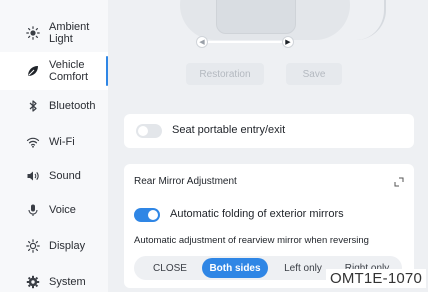  What do you see at coordinates (229, 130) in the screenshot?
I see `portable-entry-label: Seat portable entry/exit` at bounding box center [229, 130].